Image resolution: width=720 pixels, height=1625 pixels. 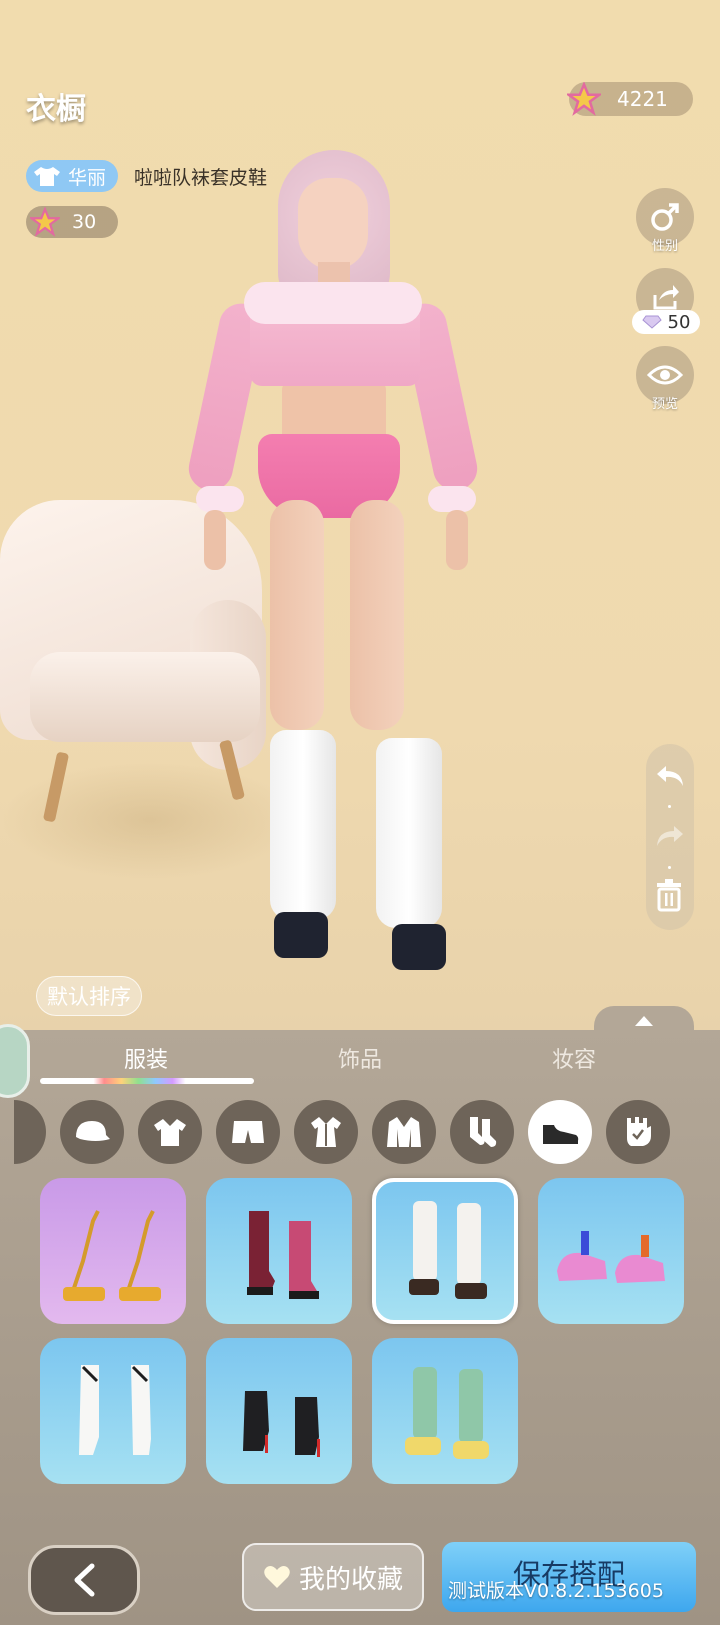 I want to click on sub-category-dress, so click(x=326, y=1132).